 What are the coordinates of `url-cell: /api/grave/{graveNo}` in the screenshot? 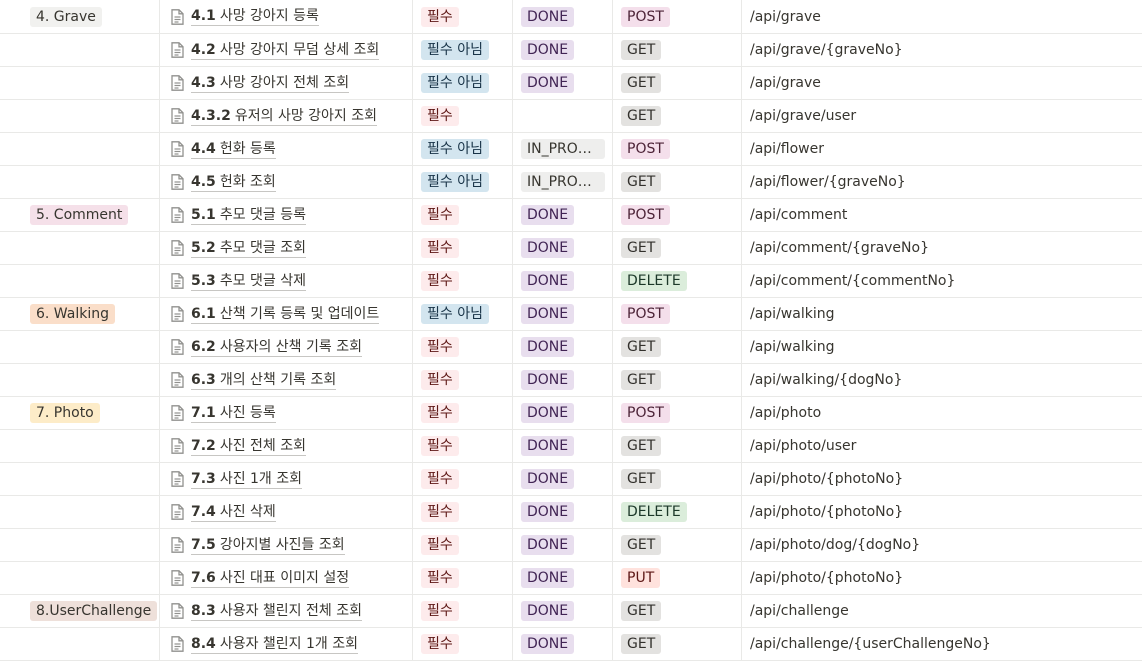 It's located at (942, 50).